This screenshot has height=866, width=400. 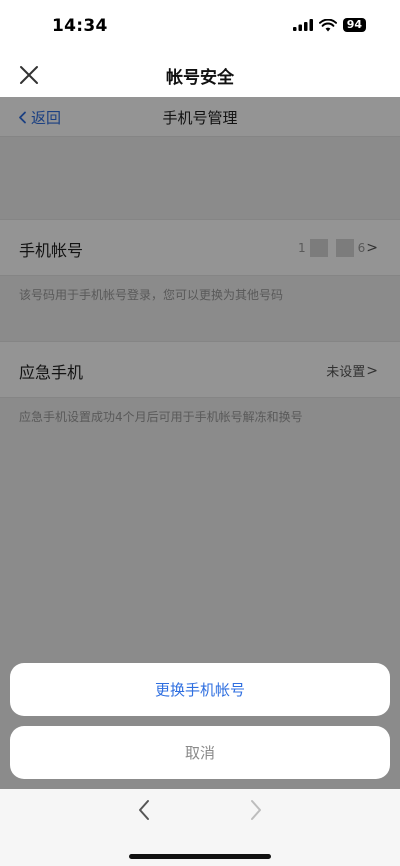 I want to click on wifi-icon, so click(x=327, y=24).